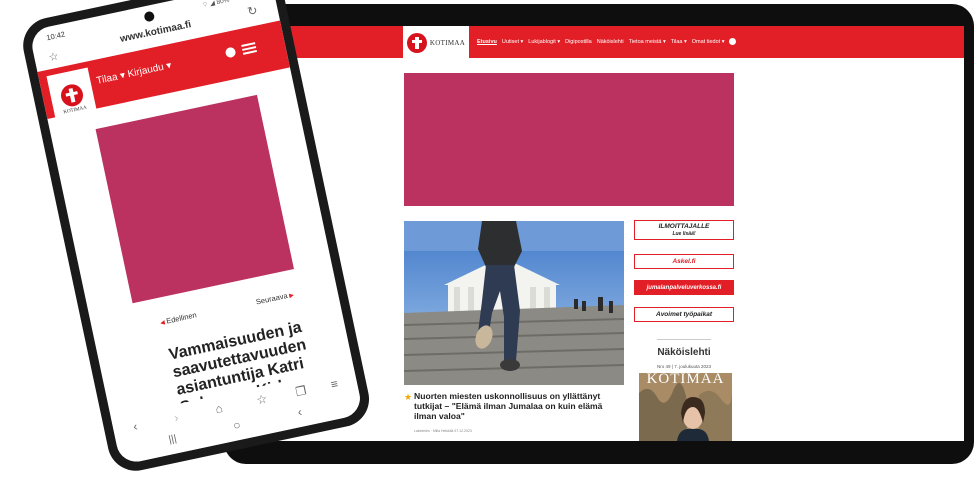 The height and width of the screenshot is (499, 974). Describe the element at coordinates (176, 417) in the screenshot. I see `forward-icon: ›` at that location.